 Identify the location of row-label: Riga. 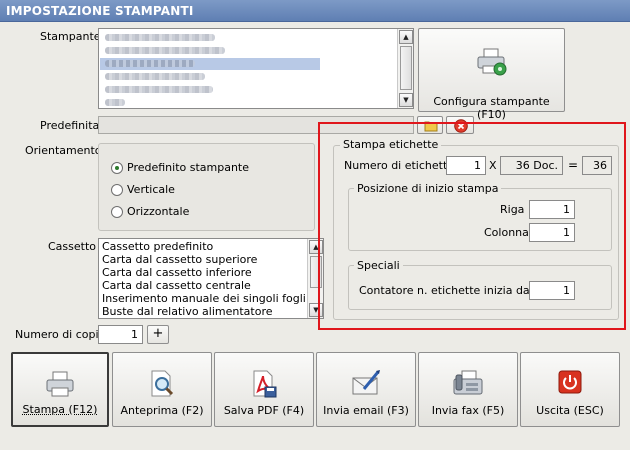
(512, 209).